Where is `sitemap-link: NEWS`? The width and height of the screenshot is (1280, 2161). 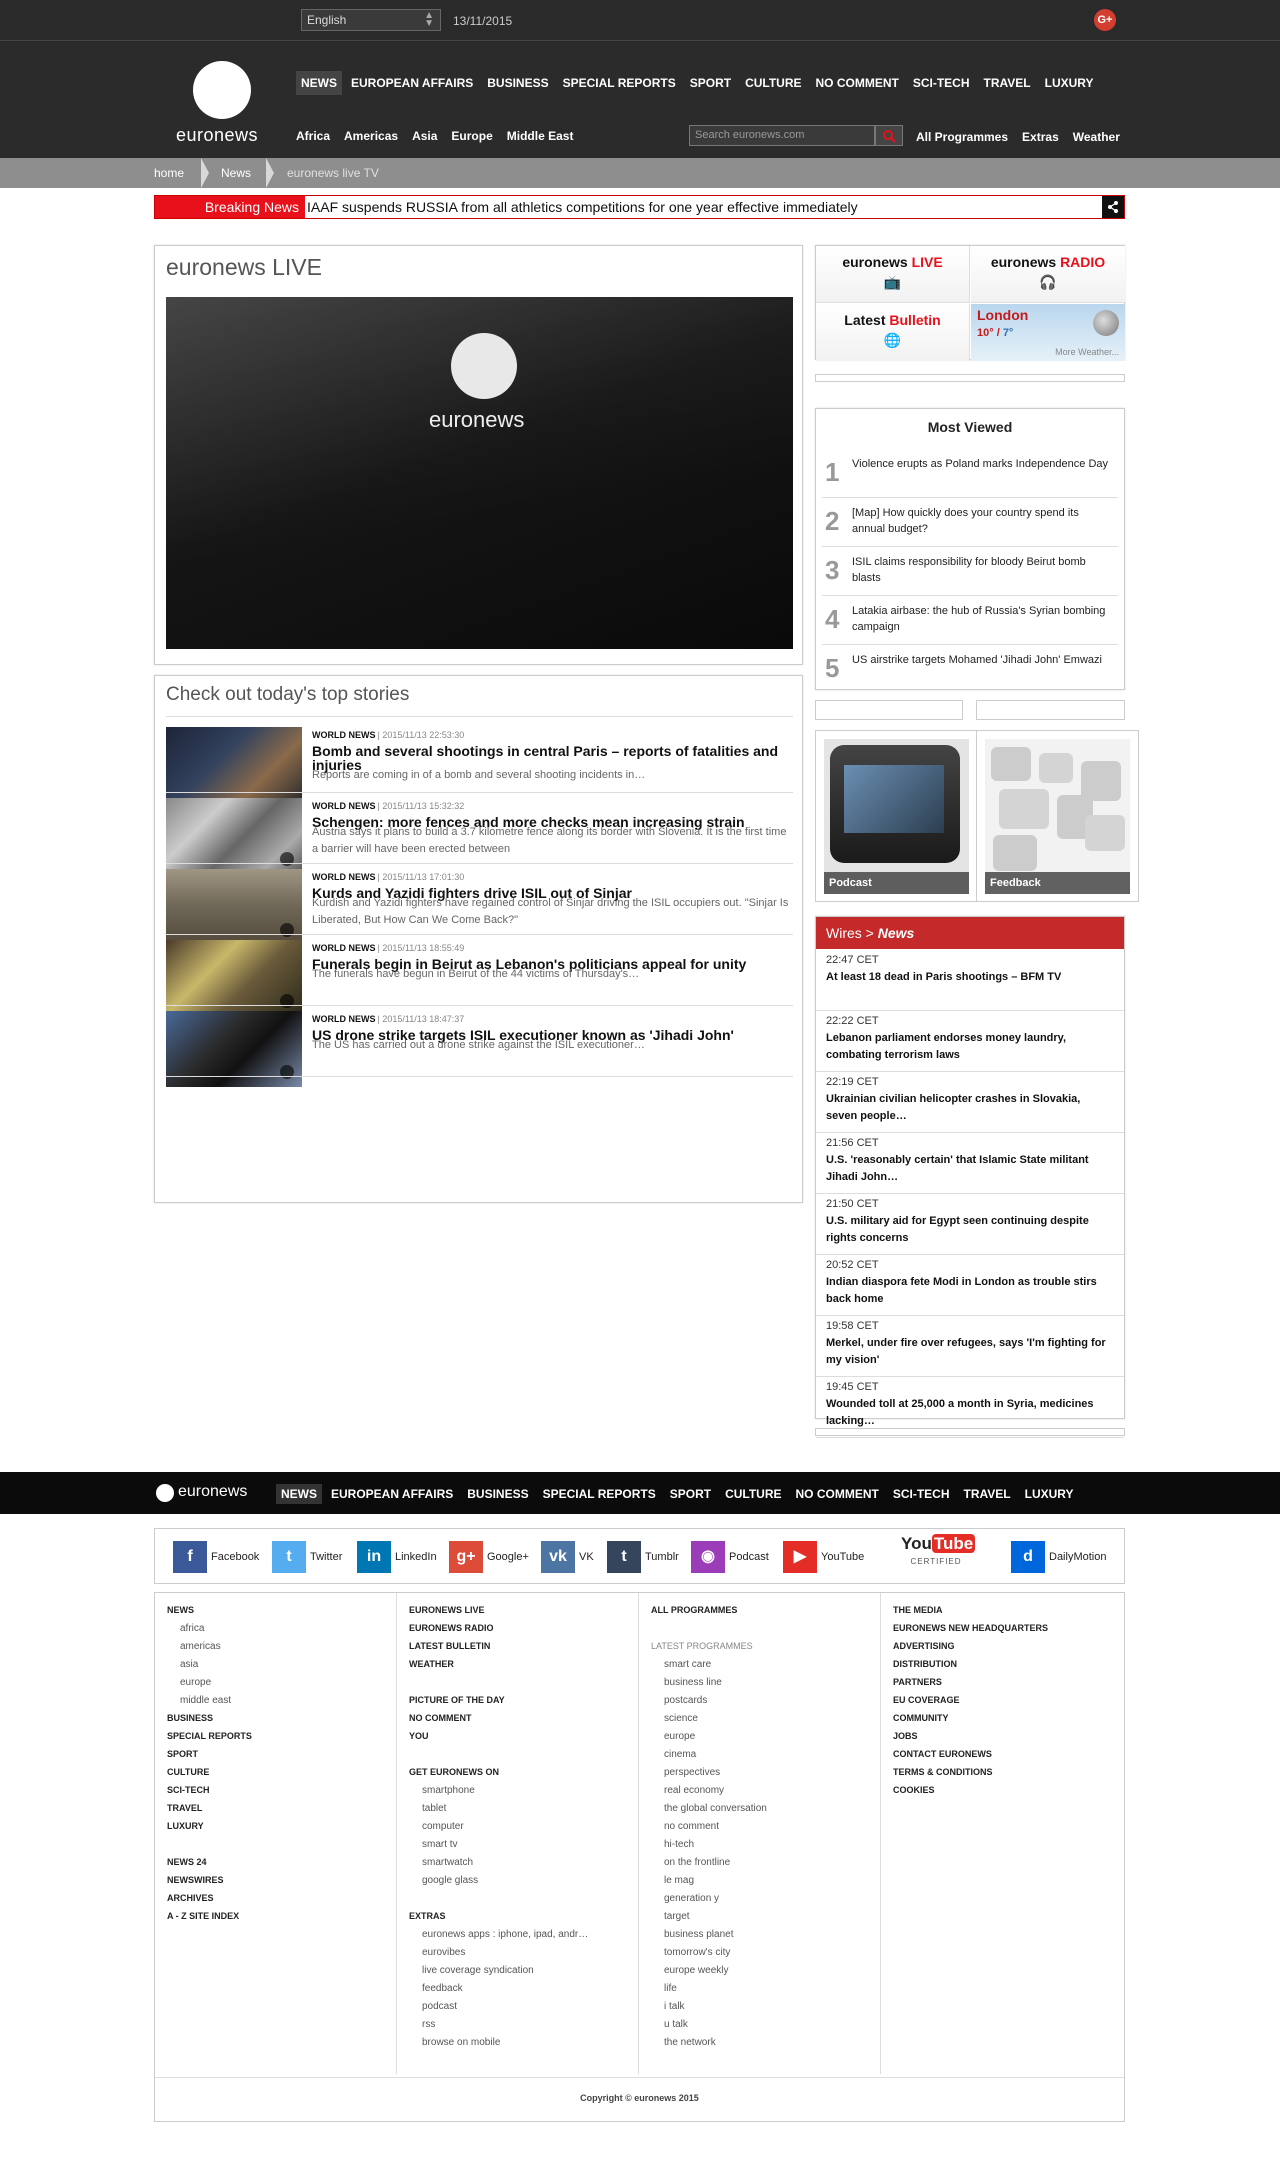
sitemap-link: NEWS is located at coordinates (180, 1610).